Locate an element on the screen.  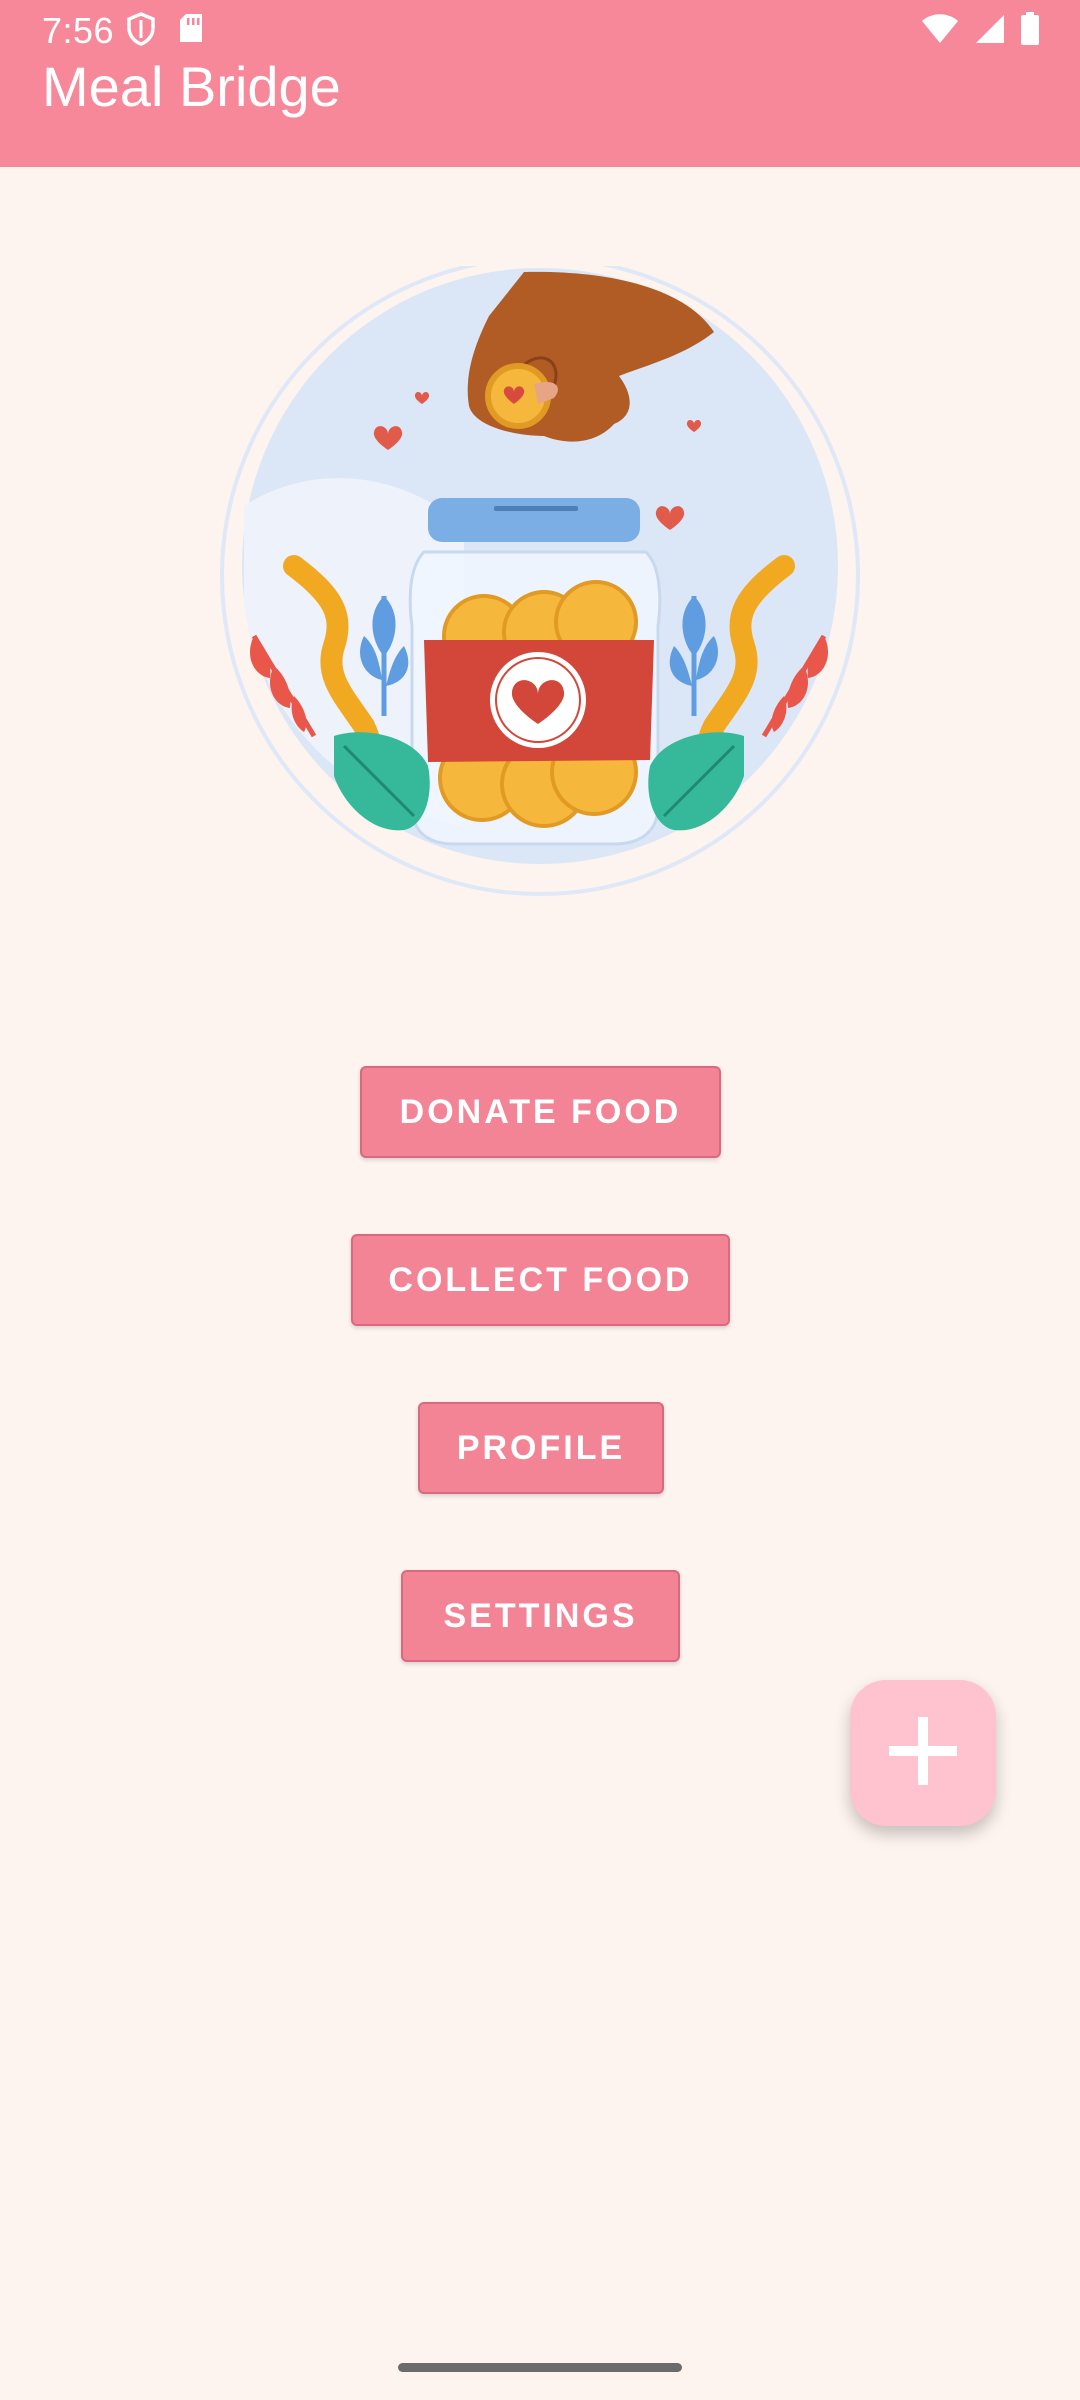
gesture-nav-handle is located at coordinates (540, 2367).